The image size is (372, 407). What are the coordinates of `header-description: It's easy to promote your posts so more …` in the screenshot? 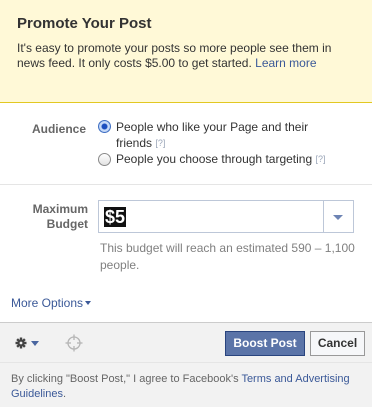 It's located at (189, 56).